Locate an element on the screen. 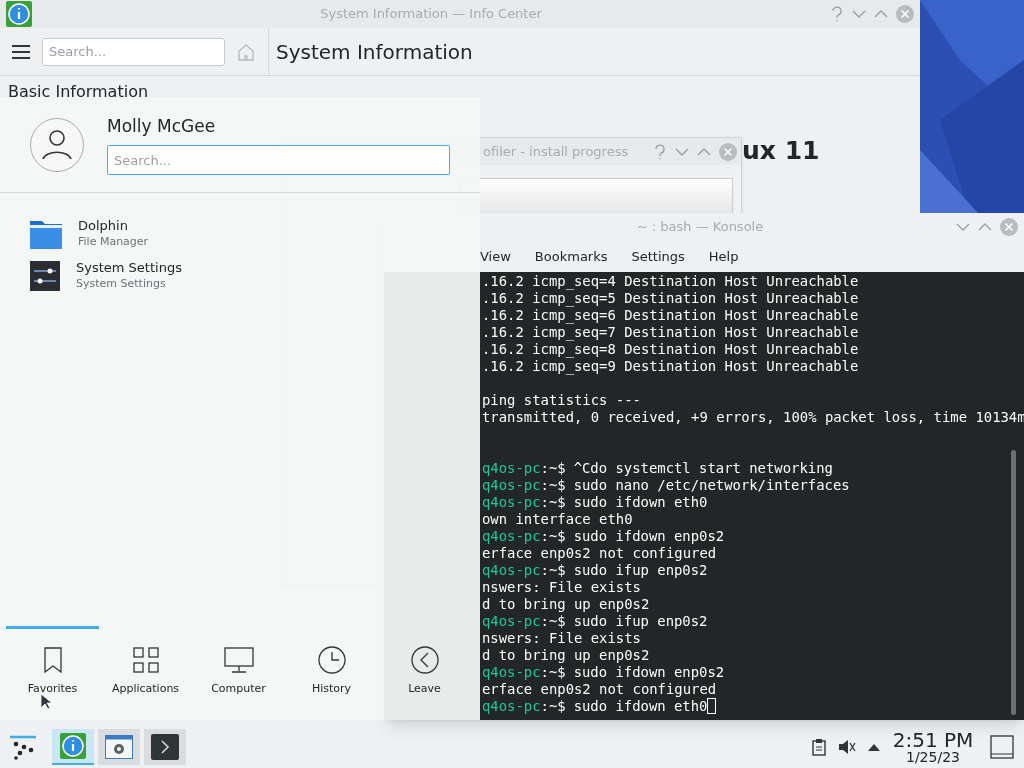 This screenshot has width=1024, height=768. tab-label: History is located at coordinates (331, 689).